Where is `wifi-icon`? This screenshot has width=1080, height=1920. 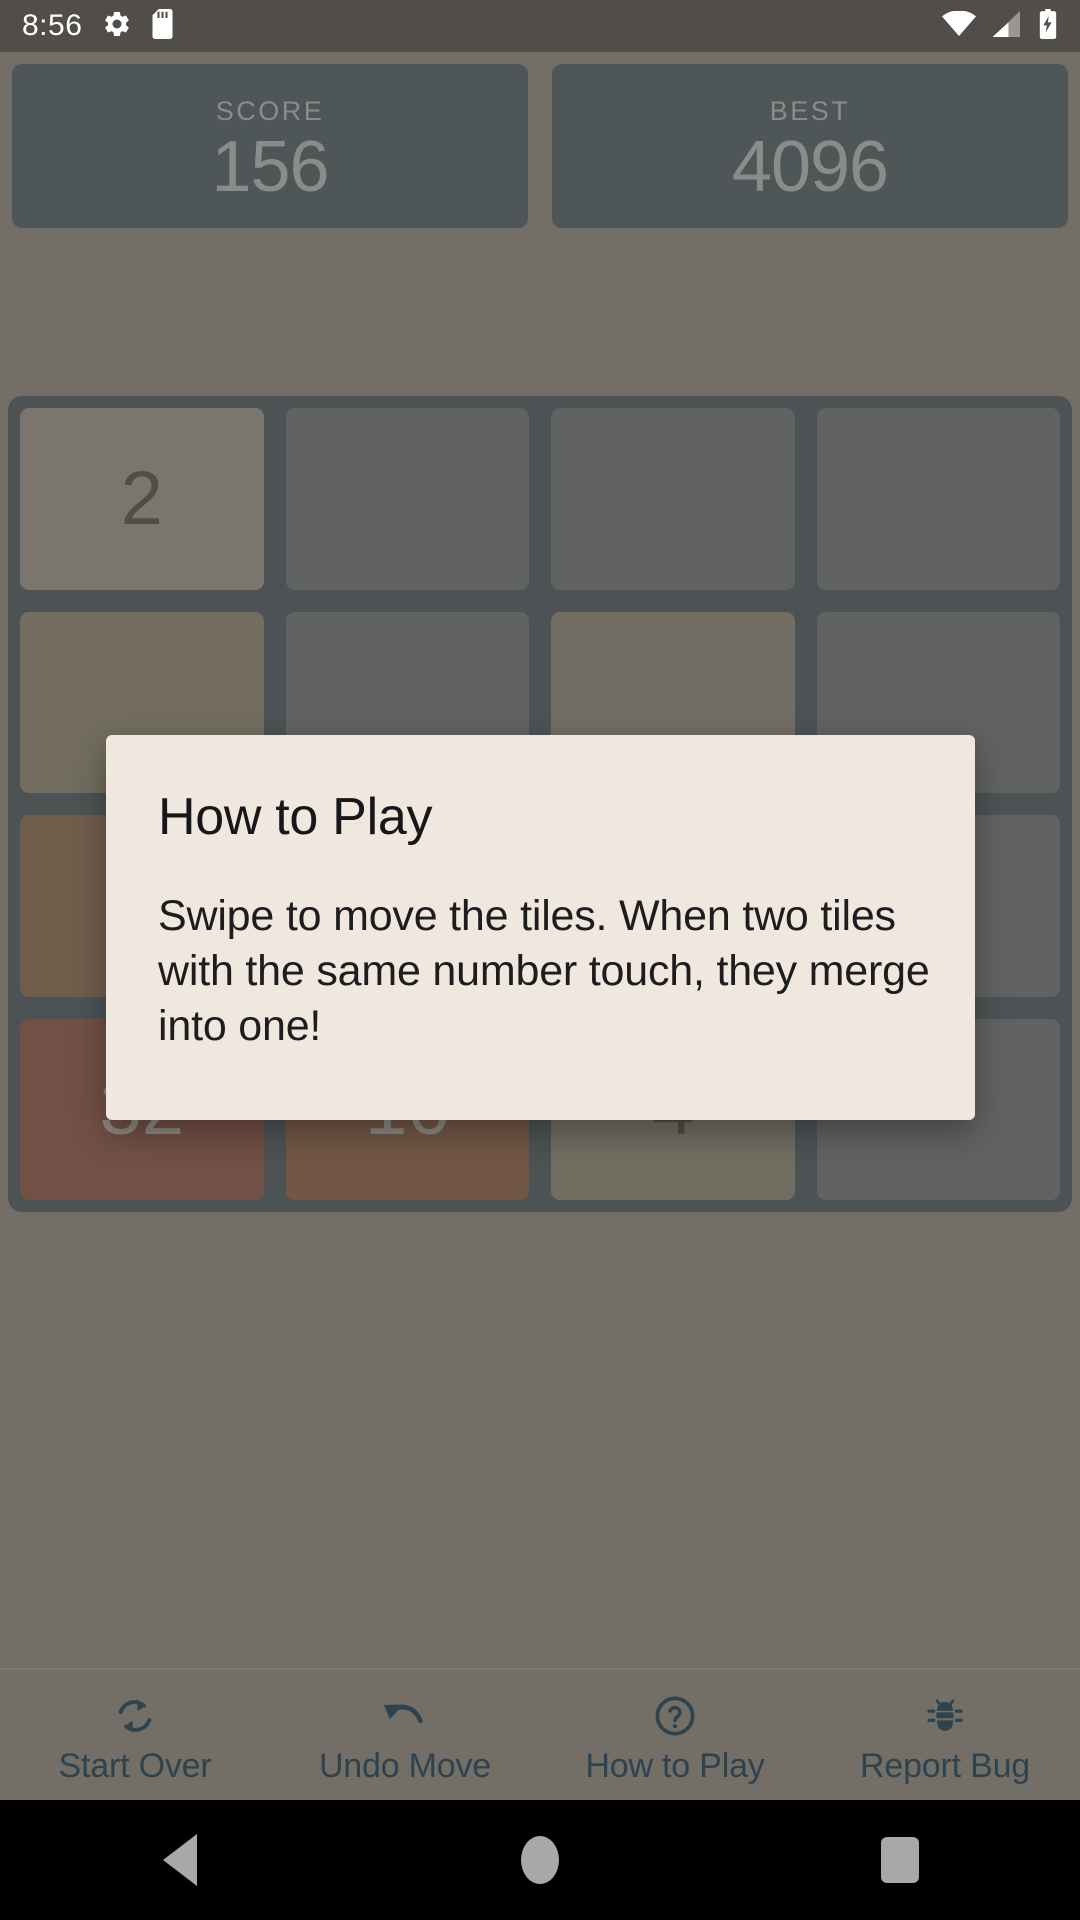
wifi-icon is located at coordinates (959, 26).